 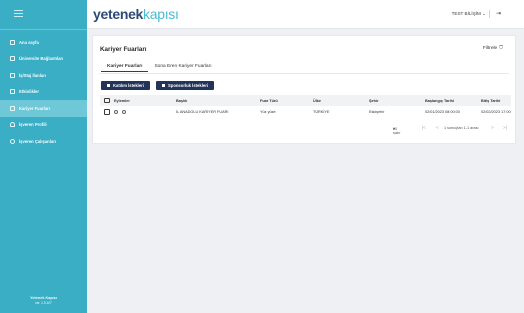 I want to click on users-icon, so click(x=12, y=141).